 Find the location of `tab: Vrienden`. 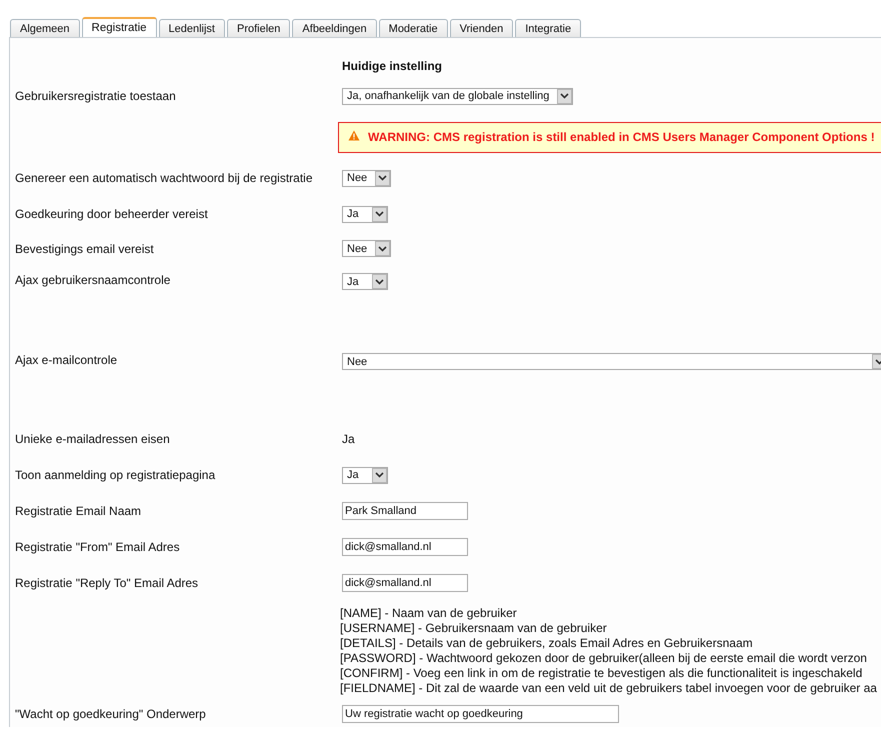

tab: Vrienden is located at coordinates (482, 28).